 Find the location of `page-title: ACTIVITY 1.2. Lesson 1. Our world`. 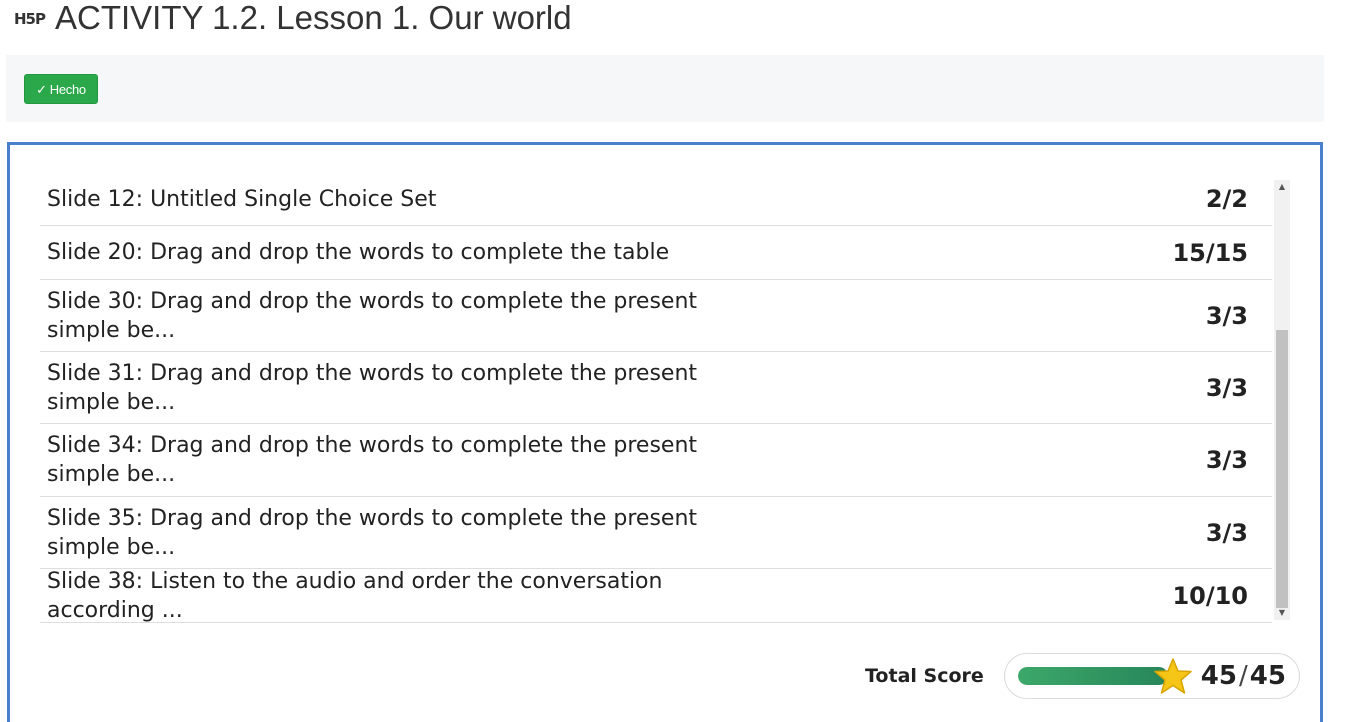

page-title: ACTIVITY 1.2. Lesson 1. Our world is located at coordinates (313, 18).